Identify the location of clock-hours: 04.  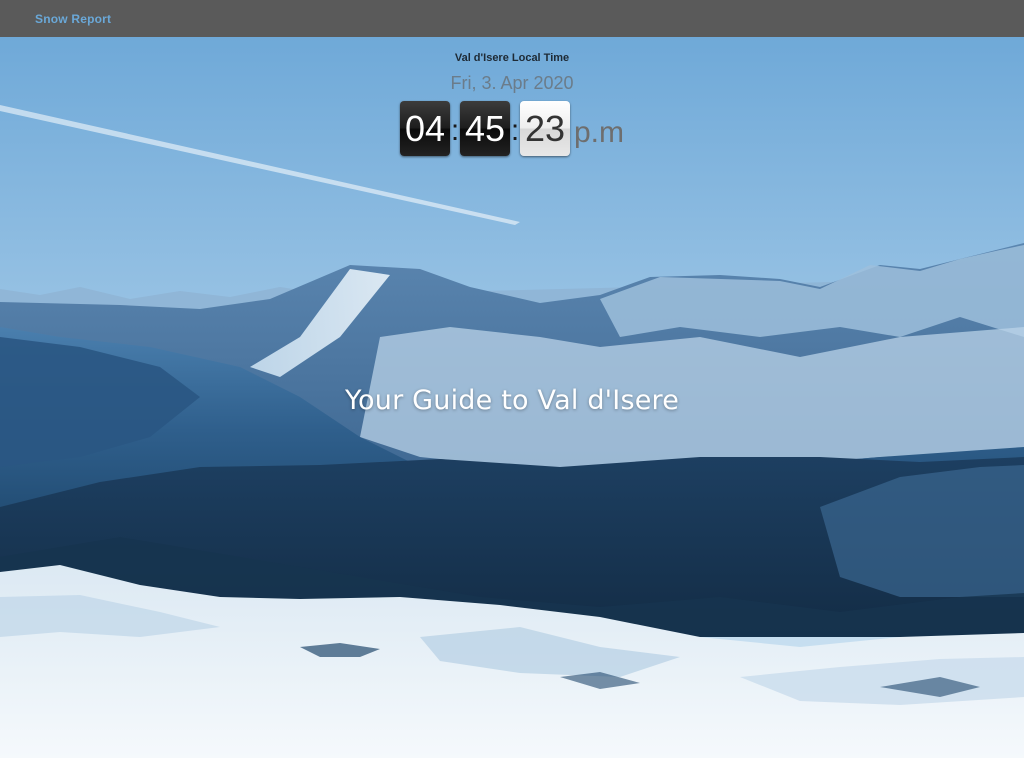
(424, 128).